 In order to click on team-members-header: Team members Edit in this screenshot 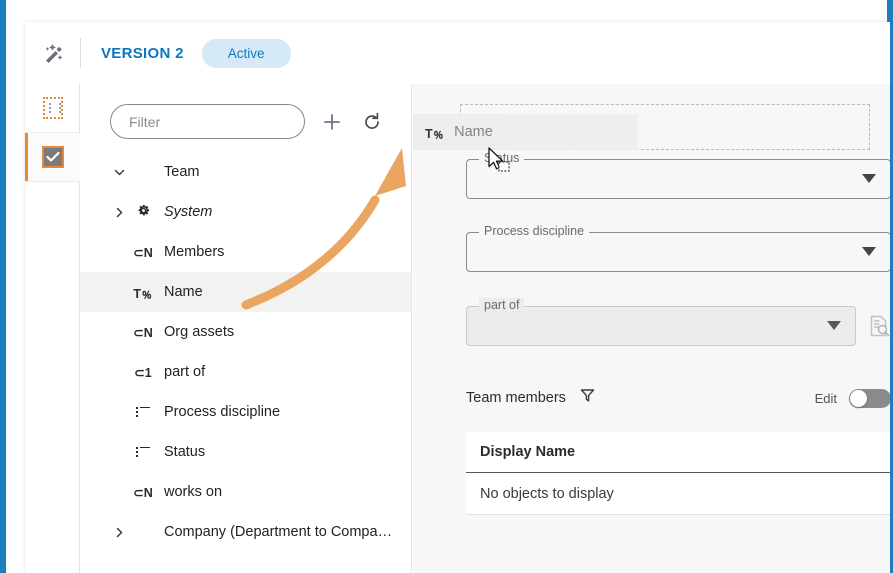, I will do `click(678, 398)`.